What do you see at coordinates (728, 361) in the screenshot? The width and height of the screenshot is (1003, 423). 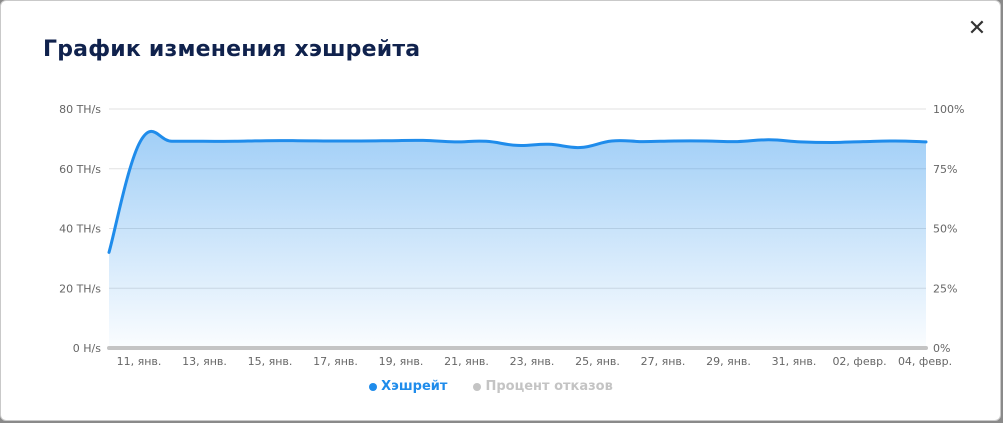 I see `x-tick-label: 29, янв.` at bounding box center [728, 361].